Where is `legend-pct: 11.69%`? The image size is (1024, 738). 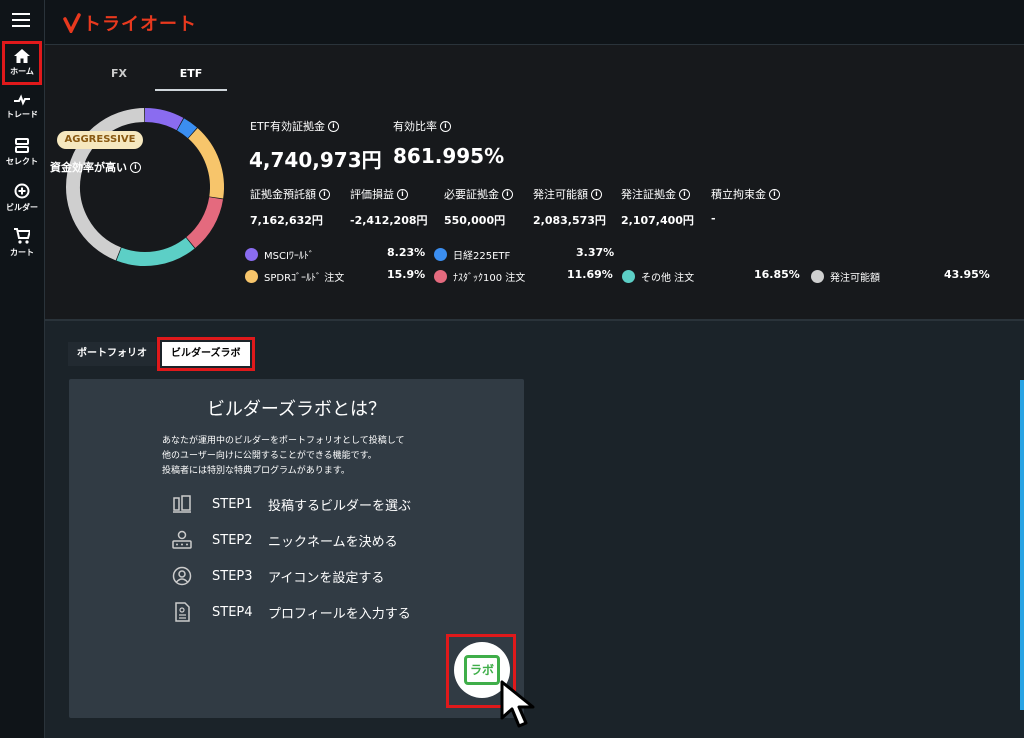
legend-pct: 11.69% is located at coordinates (590, 274).